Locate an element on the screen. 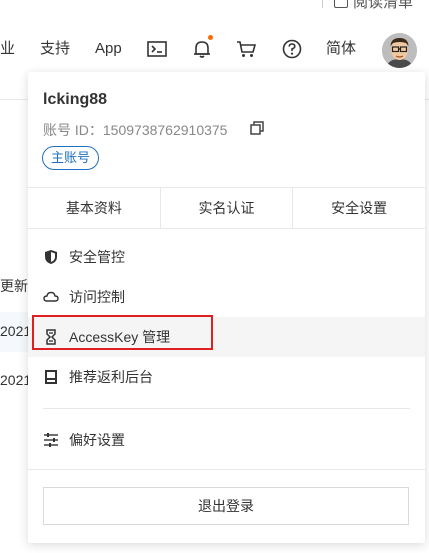  bell-icon is located at coordinates (202, 49).